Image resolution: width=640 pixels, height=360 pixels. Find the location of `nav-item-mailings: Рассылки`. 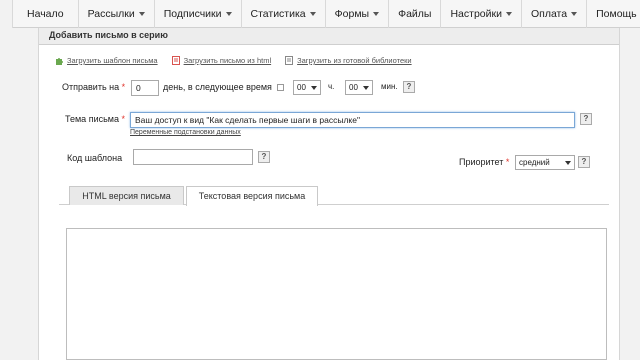

nav-item-mailings: Рассылки is located at coordinates (117, 14).